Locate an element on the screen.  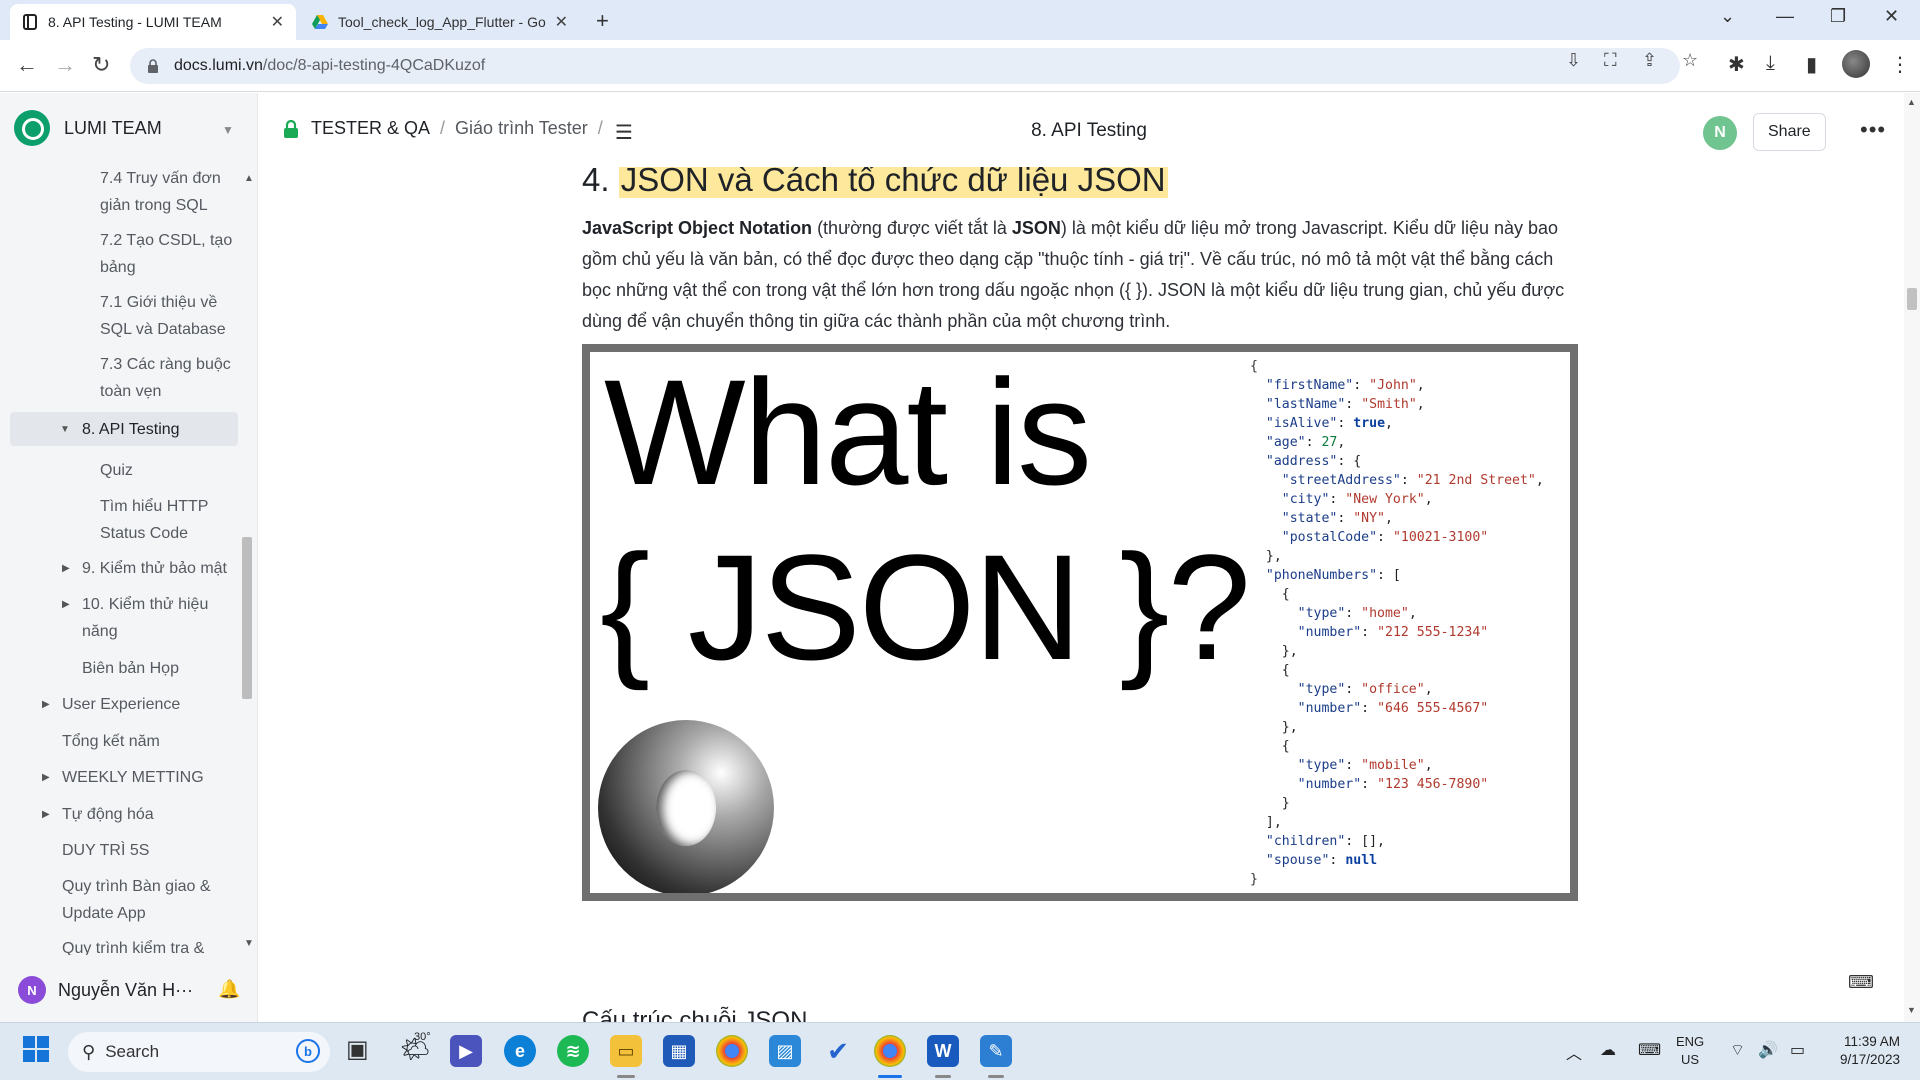
sidebar-item-5s: DUY TRÌ 5S is located at coordinates (105, 850).